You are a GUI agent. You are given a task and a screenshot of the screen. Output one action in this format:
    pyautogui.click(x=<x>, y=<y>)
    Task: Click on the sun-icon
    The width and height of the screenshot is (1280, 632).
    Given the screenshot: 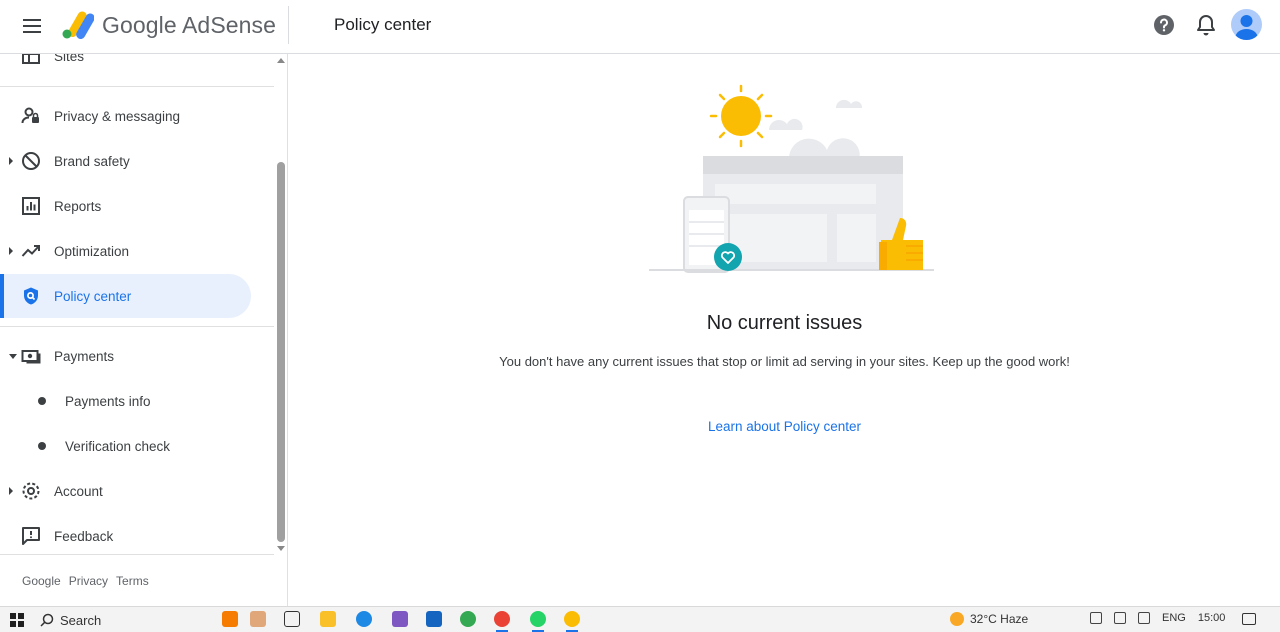 What is the action you would take?
    pyautogui.click(x=741, y=116)
    